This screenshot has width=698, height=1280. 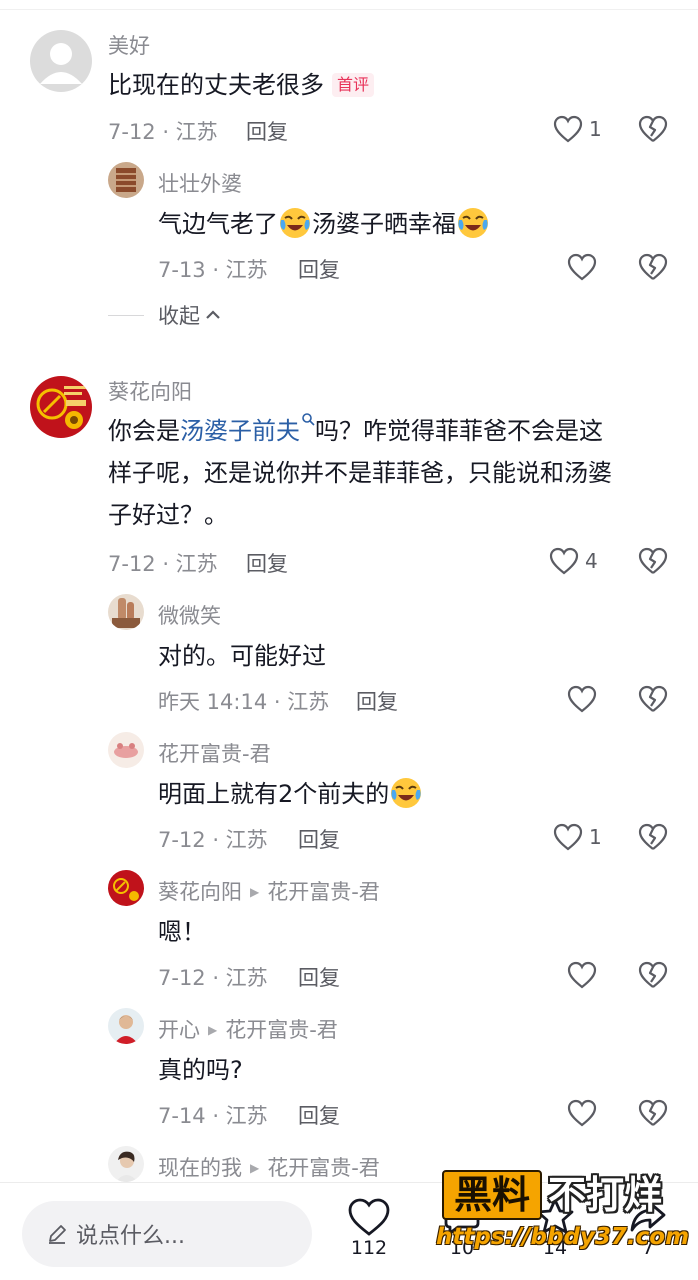 What do you see at coordinates (242, 656) in the screenshot?
I see `comment-text: 对的。可能好过` at bounding box center [242, 656].